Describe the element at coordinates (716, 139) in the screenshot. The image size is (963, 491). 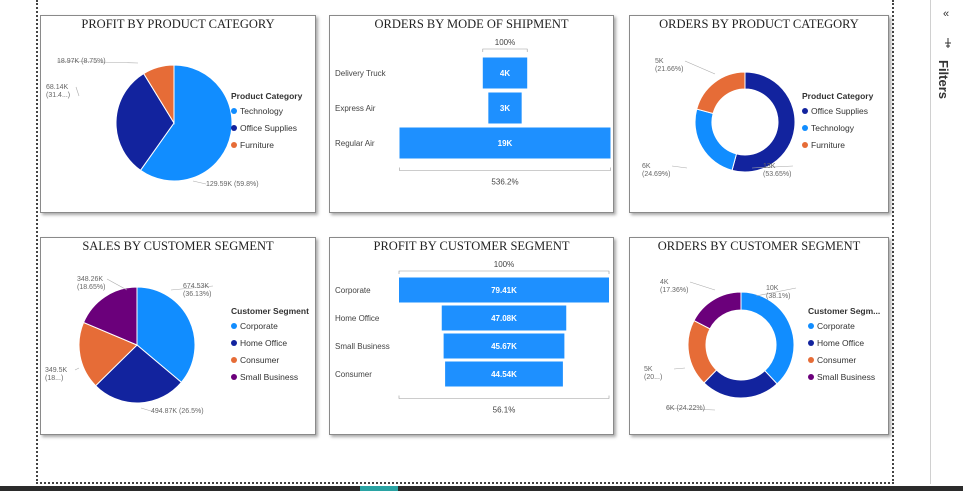
I see `pie-slice-technology` at that location.